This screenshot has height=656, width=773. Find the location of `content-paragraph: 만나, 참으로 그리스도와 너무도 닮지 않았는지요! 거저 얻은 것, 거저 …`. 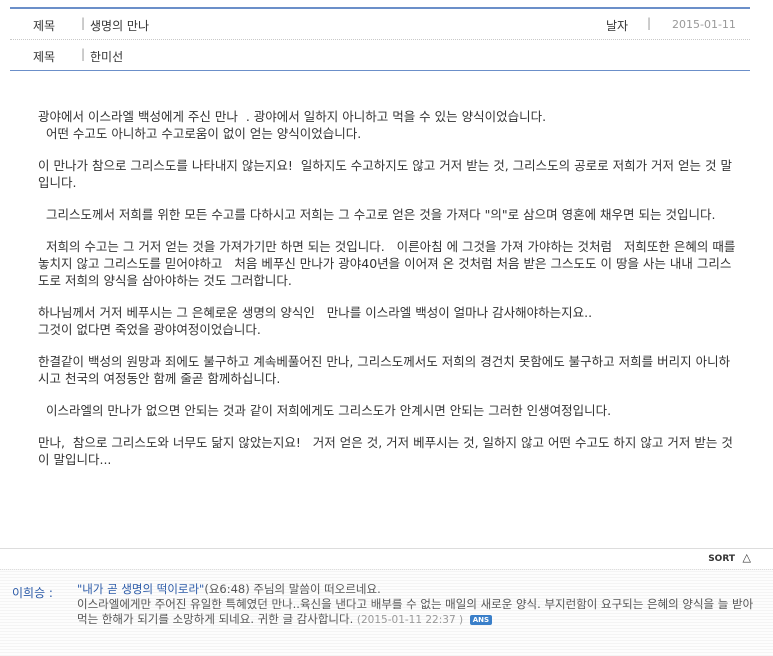

content-paragraph: 만나, 참으로 그리스도와 너무도 닮지 않았는지요! 거저 얻은 것, 거저 … is located at coordinates (385, 451).